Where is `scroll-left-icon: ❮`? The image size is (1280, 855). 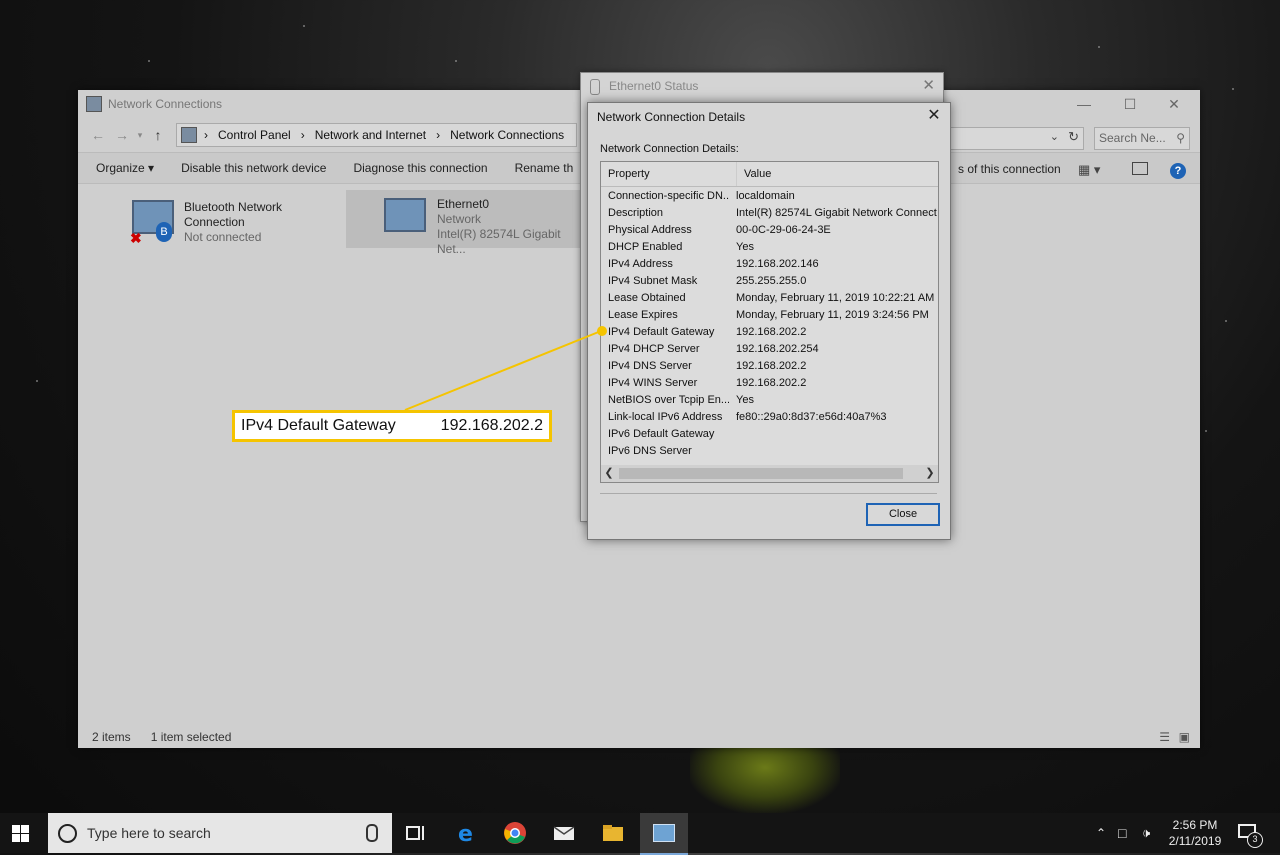
scroll-left-icon: ❮ is located at coordinates (609, 473).